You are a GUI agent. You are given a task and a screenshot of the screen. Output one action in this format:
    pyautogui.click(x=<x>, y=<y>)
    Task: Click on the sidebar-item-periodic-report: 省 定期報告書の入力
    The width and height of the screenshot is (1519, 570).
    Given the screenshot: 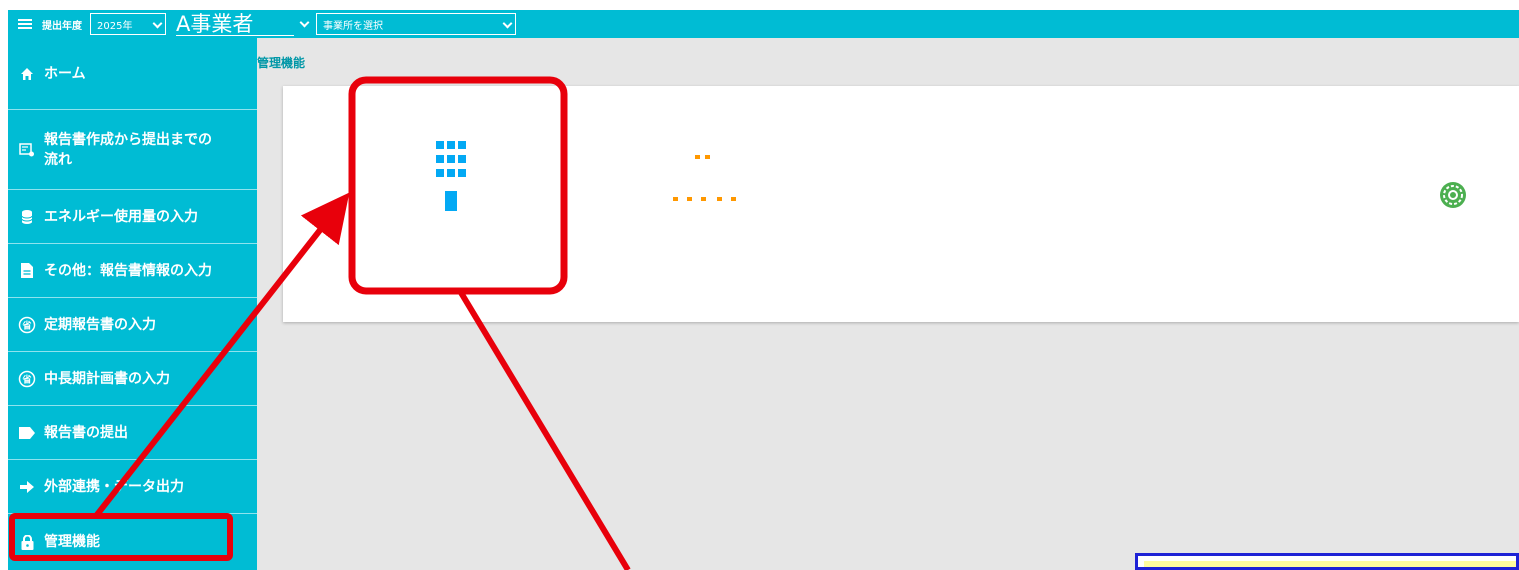 What is the action you would take?
    pyautogui.click(x=132, y=325)
    